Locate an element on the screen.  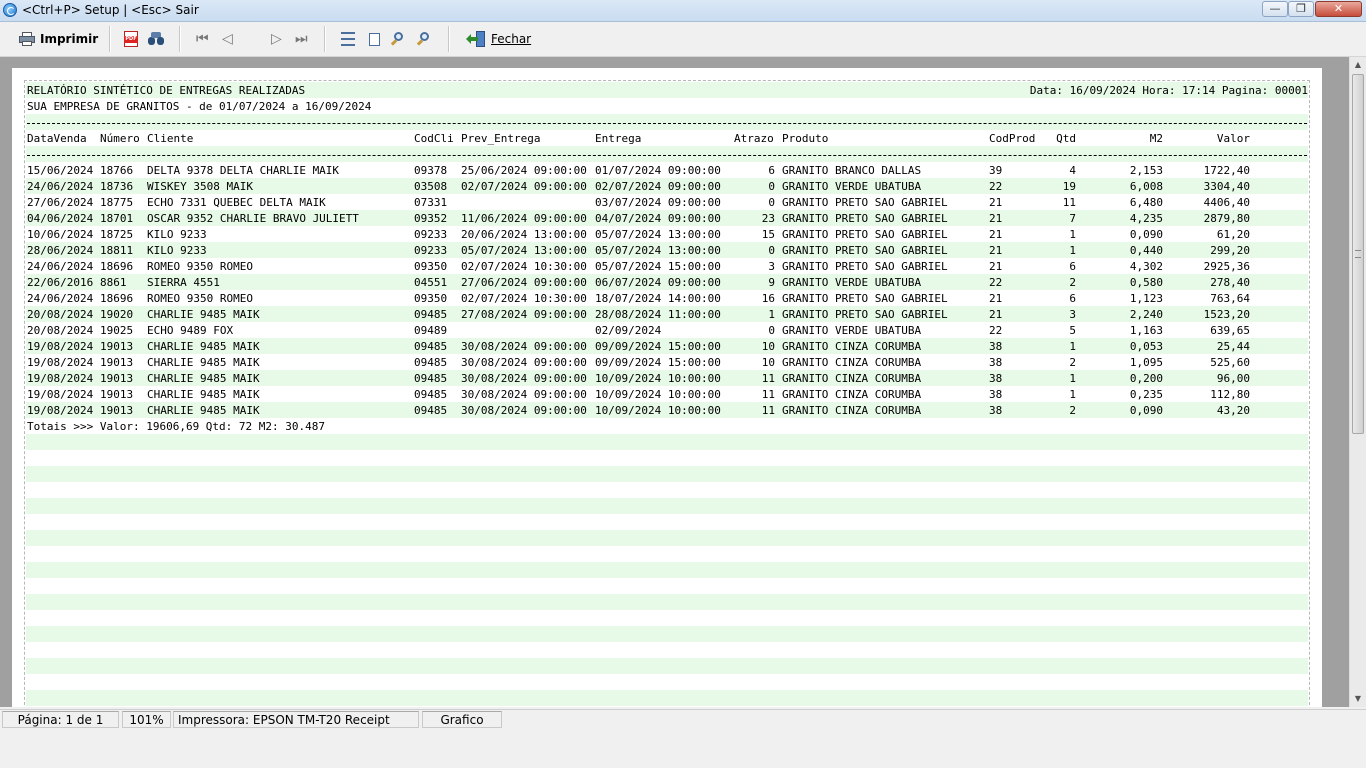
cell-codprod: 22 is located at coordinates (996, 186).